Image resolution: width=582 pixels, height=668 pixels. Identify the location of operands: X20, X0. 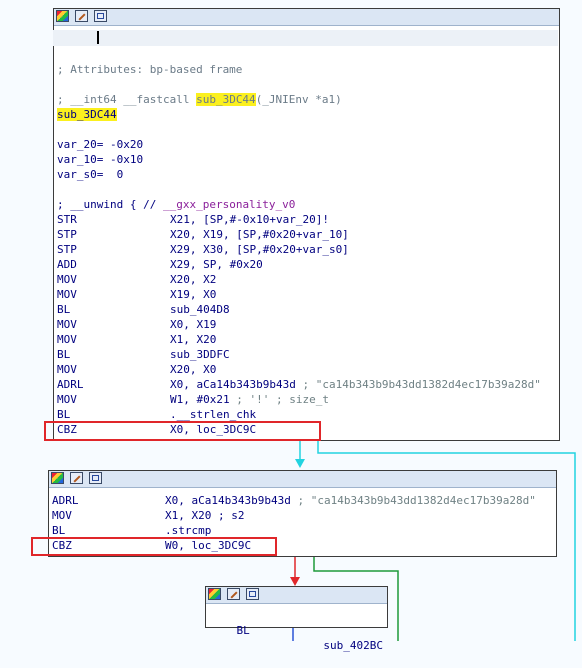
(193, 369).